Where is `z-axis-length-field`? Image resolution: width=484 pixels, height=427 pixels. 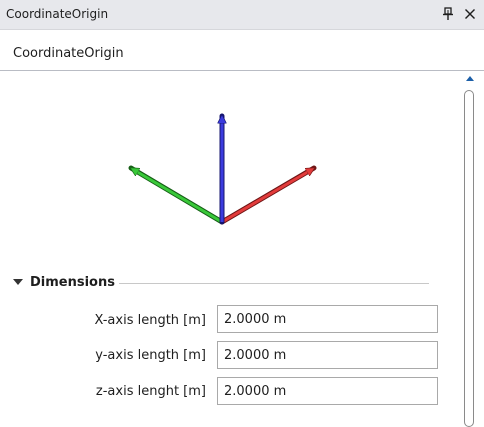 z-axis-length-field is located at coordinates (327, 391).